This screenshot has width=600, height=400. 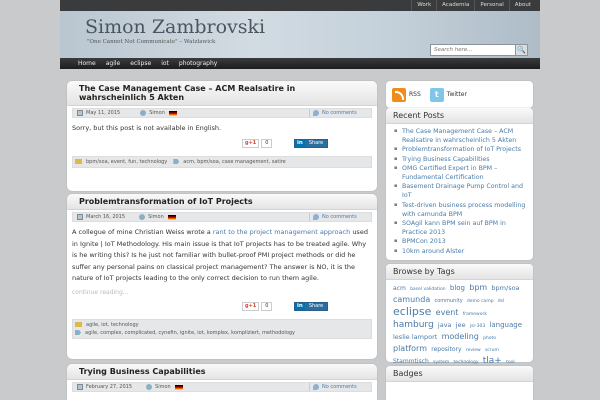 What do you see at coordinates (473, 350) in the screenshot?
I see `tag-link: review` at bounding box center [473, 350].